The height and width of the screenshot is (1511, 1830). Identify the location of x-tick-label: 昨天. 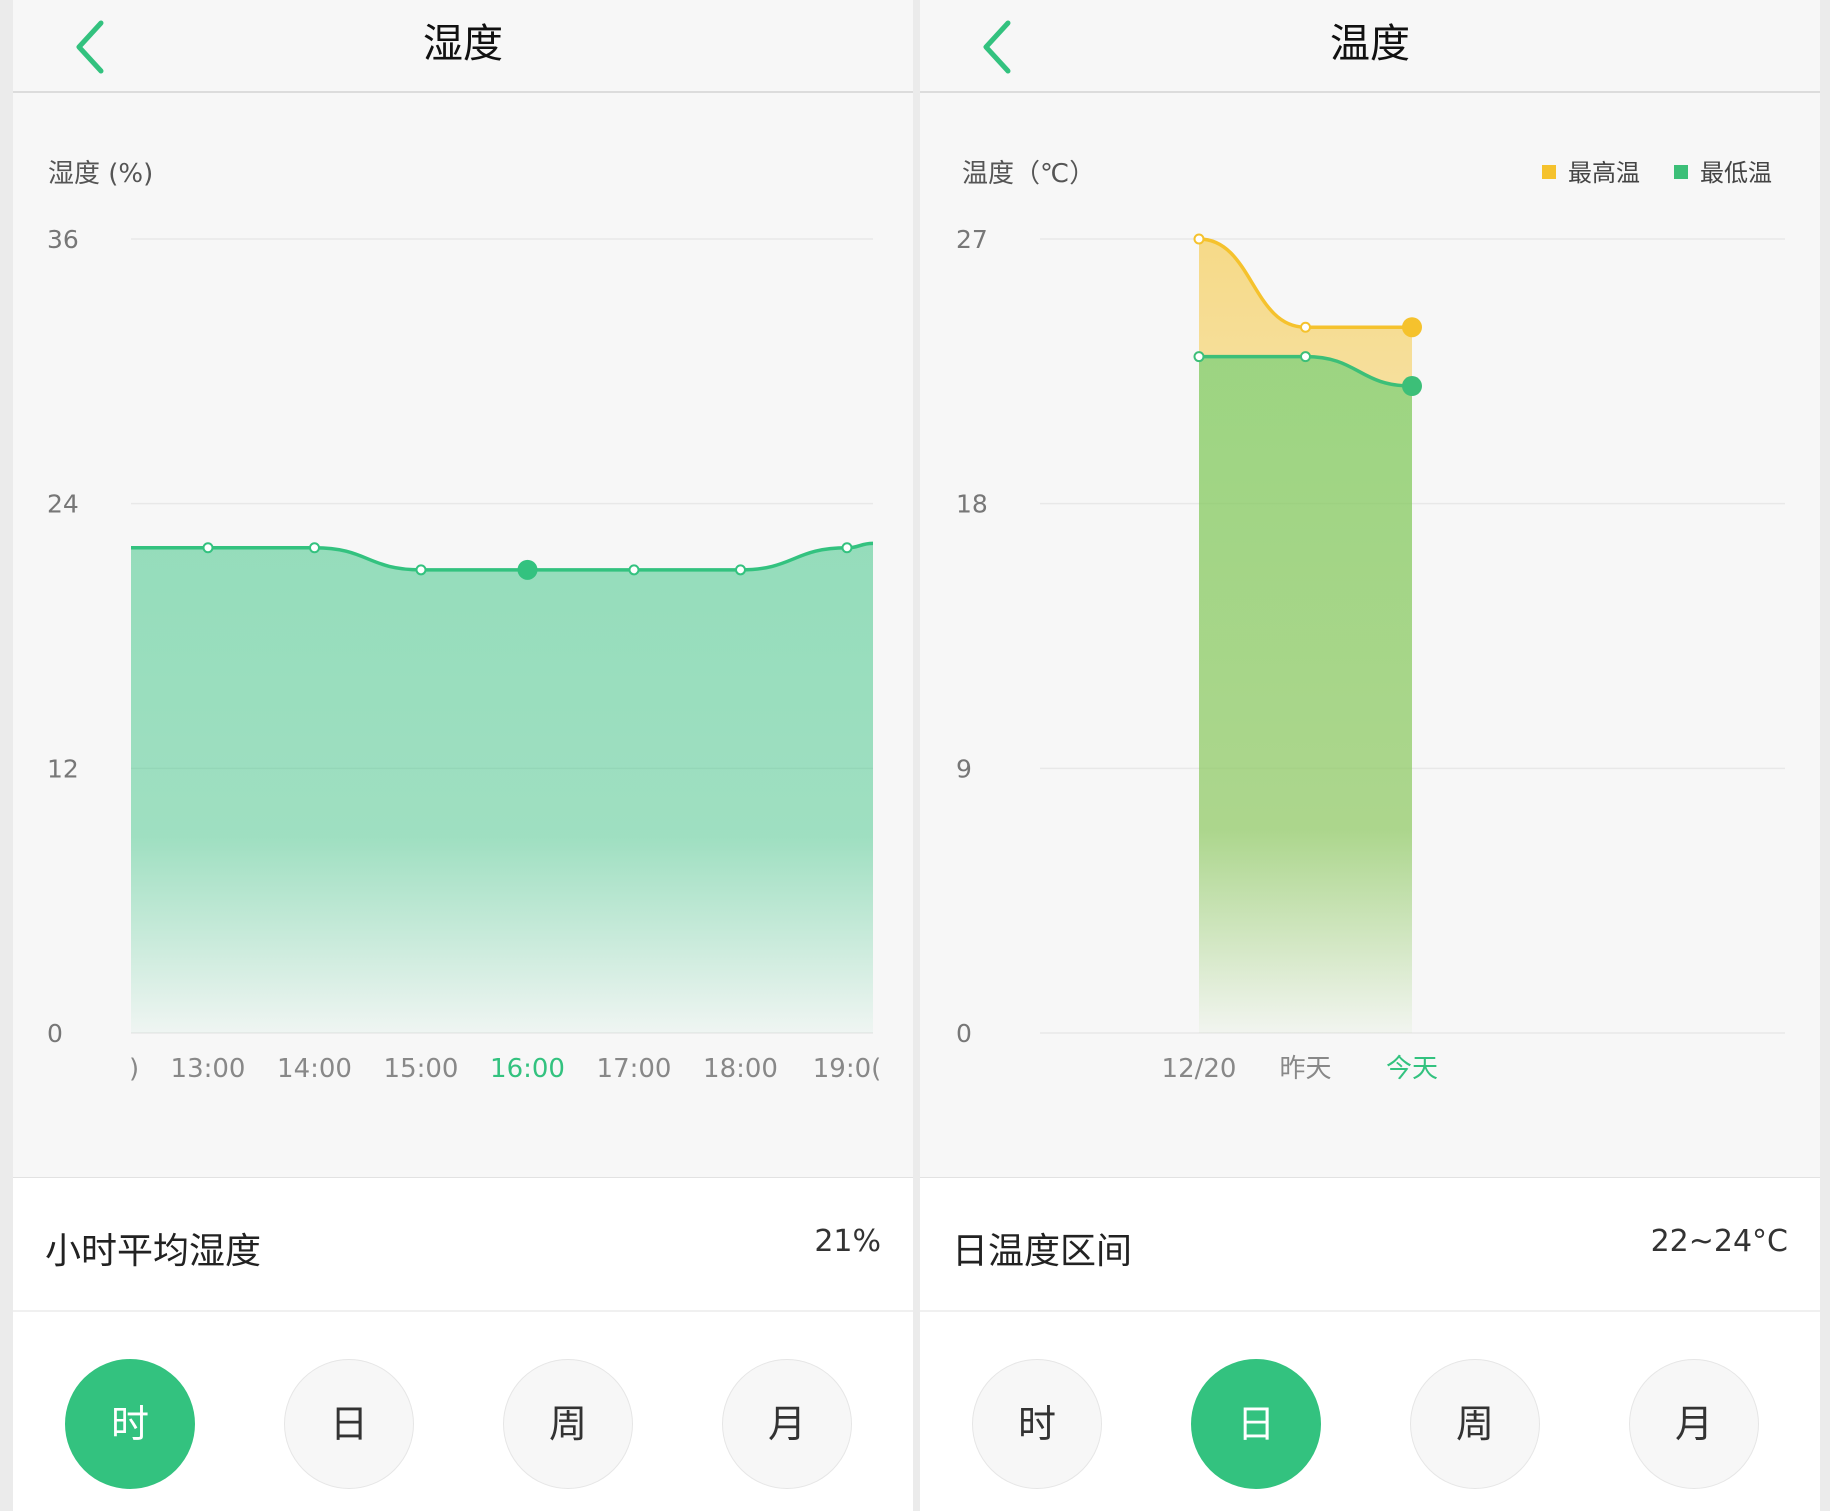
(1305, 1069).